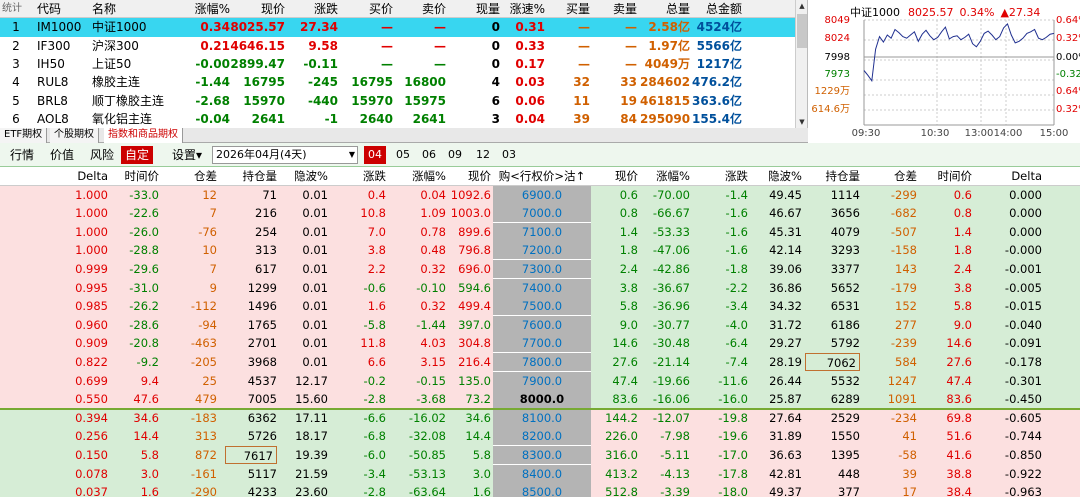 This screenshot has height=497, width=1080. What do you see at coordinates (509, 155) in the screenshot?
I see `month-tab-03: 03` at bounding box center [509, 155].